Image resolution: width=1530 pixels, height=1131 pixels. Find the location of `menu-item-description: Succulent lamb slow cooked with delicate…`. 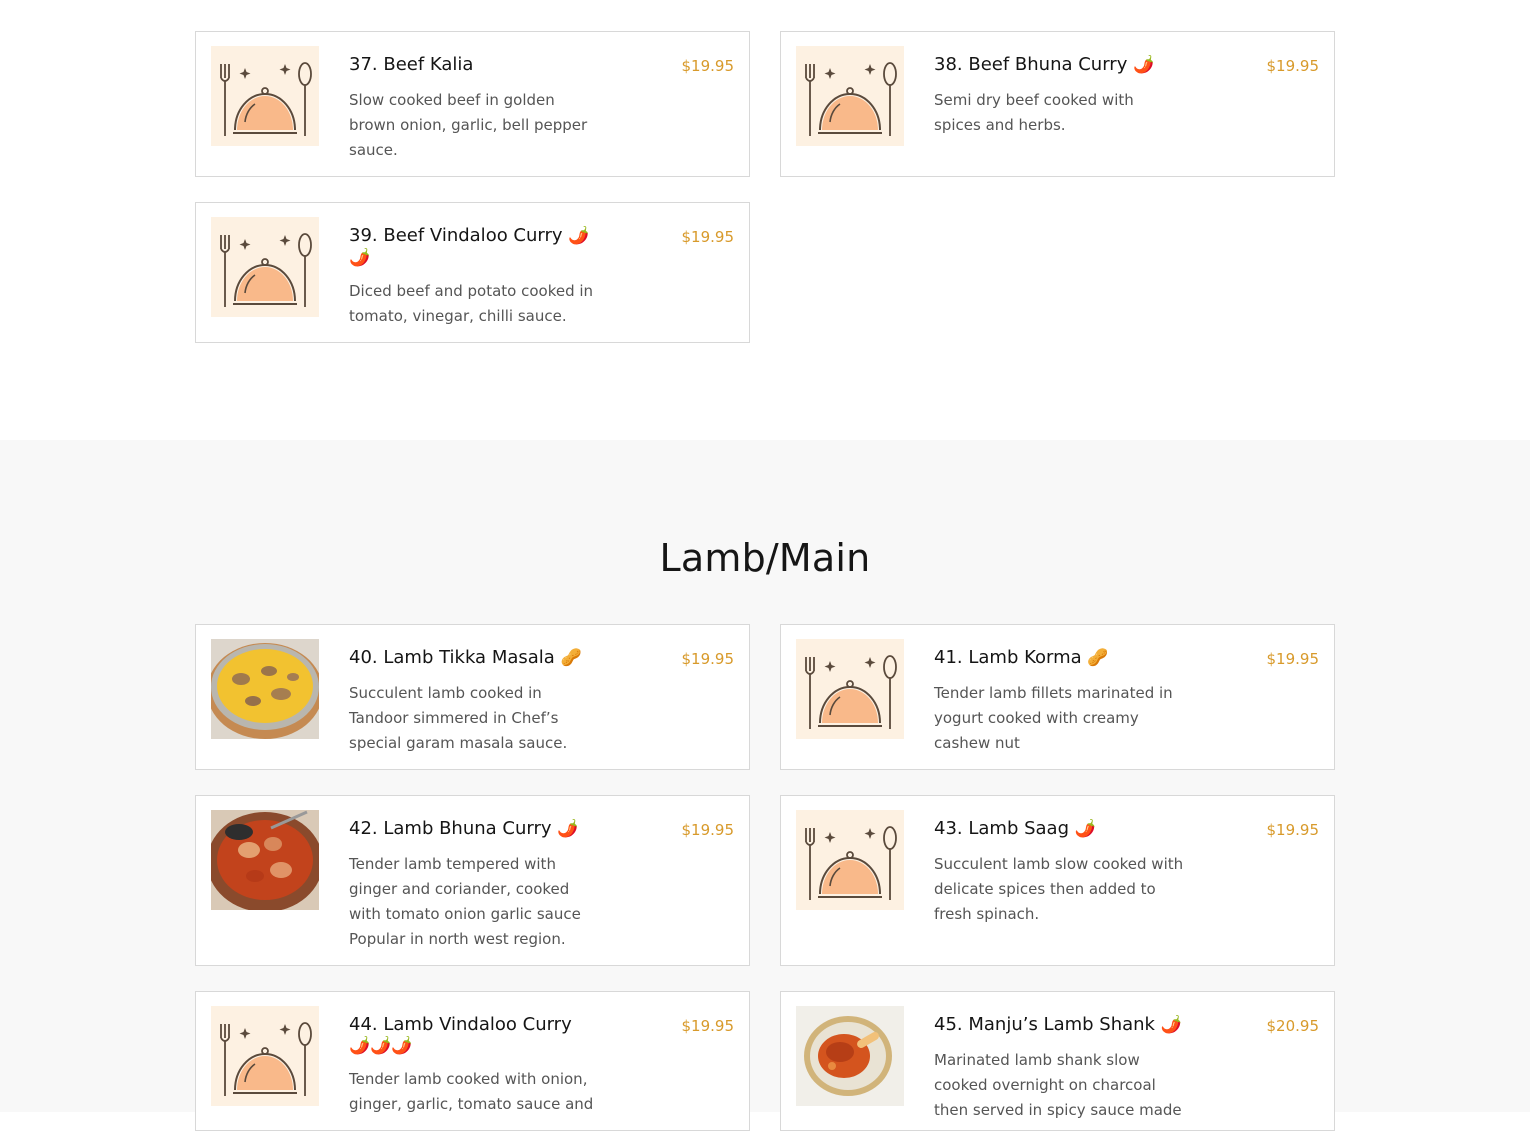

menu-item-description: Succulent lamb slow cooked with delicate… is located at coordinates (1059, 889).